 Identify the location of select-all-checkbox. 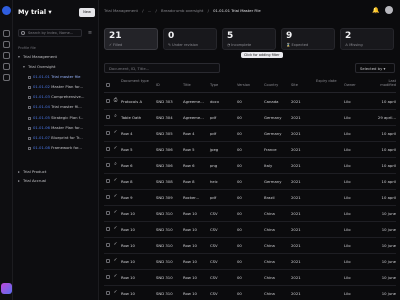
(108, 85).